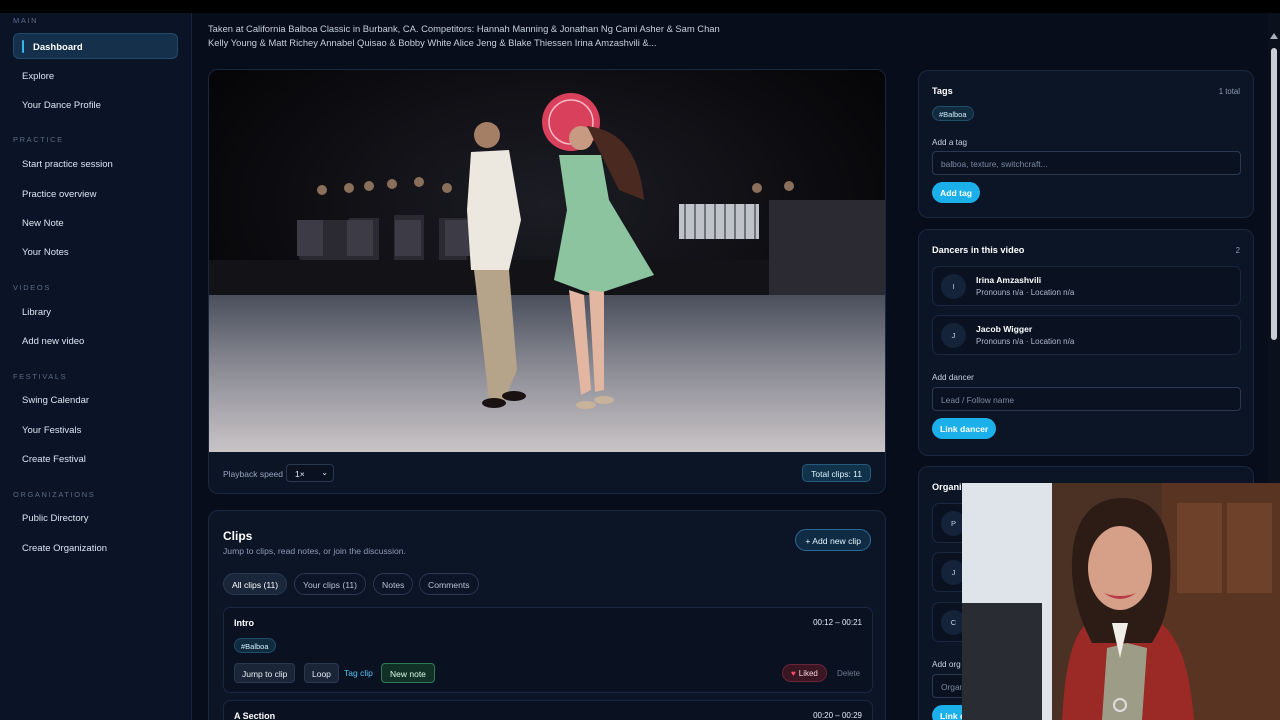 This screenshot has width=1280, height=720. Describe the element at coordinates (836, 473) in the screenshot. I see `total-clips-badge: Total clips: 11` at that location.